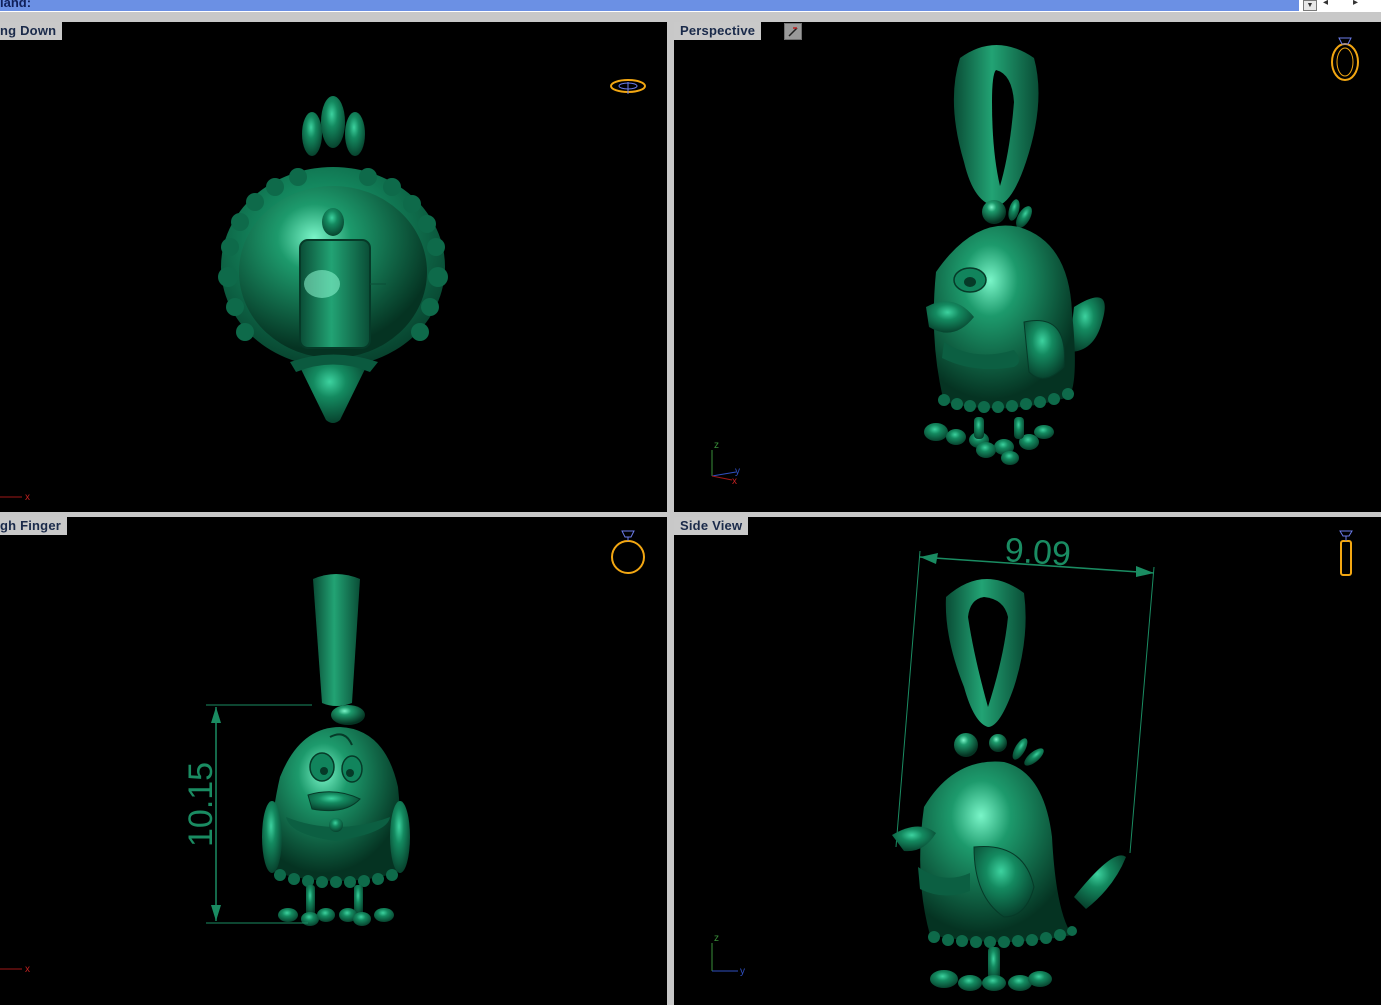  I want to click on viewport-title: Side View, so click(711, 526).